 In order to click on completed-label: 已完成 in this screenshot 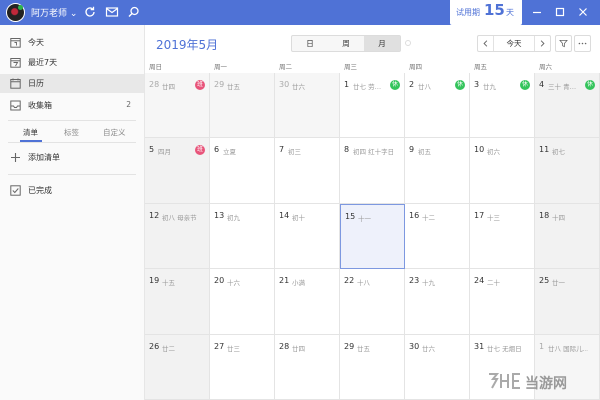, I will do `click(40, 190)`.